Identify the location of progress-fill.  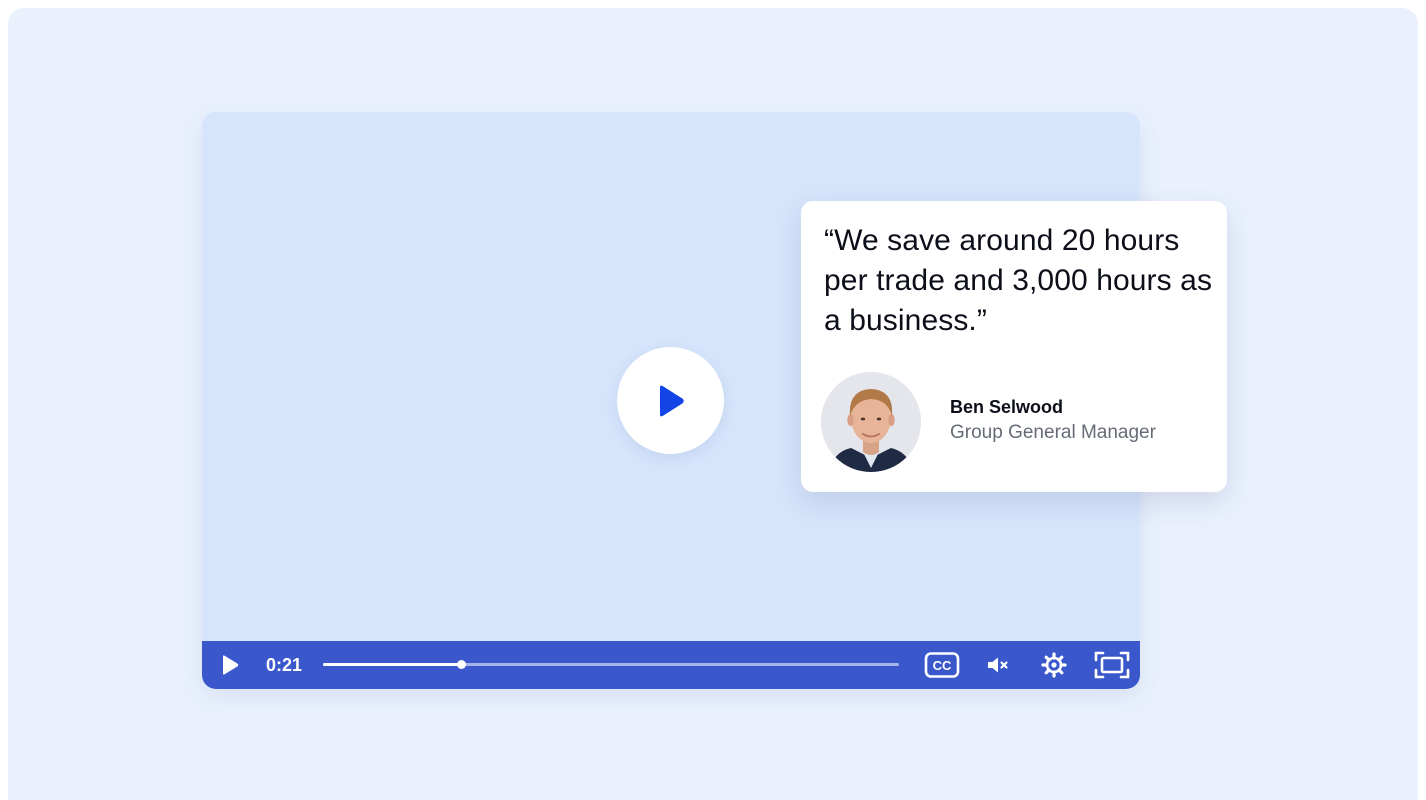
(392, 664).